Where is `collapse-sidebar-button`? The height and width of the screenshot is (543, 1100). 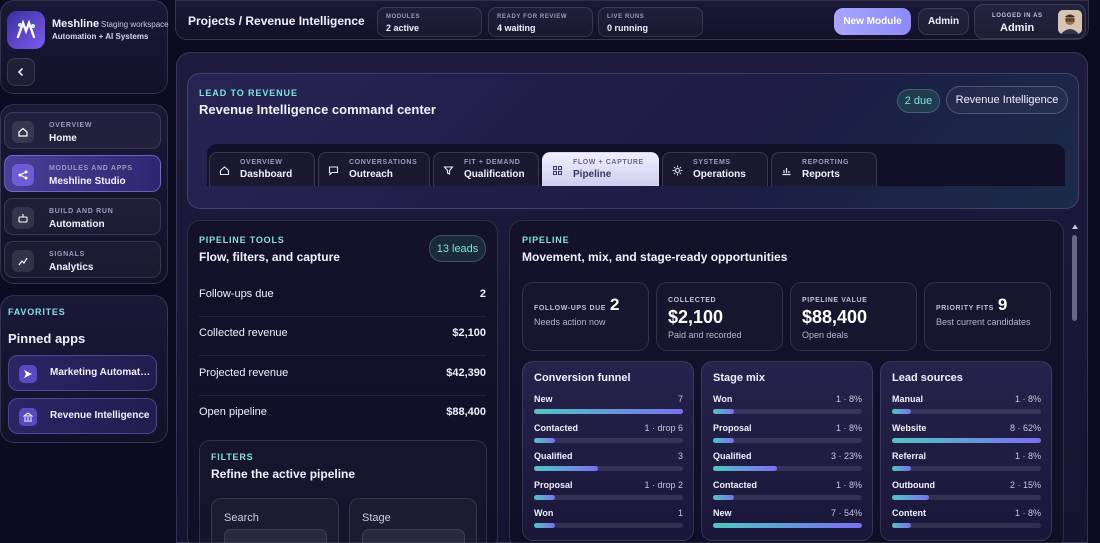 collapse-sidebar-button is located at coordinates (21, 72).